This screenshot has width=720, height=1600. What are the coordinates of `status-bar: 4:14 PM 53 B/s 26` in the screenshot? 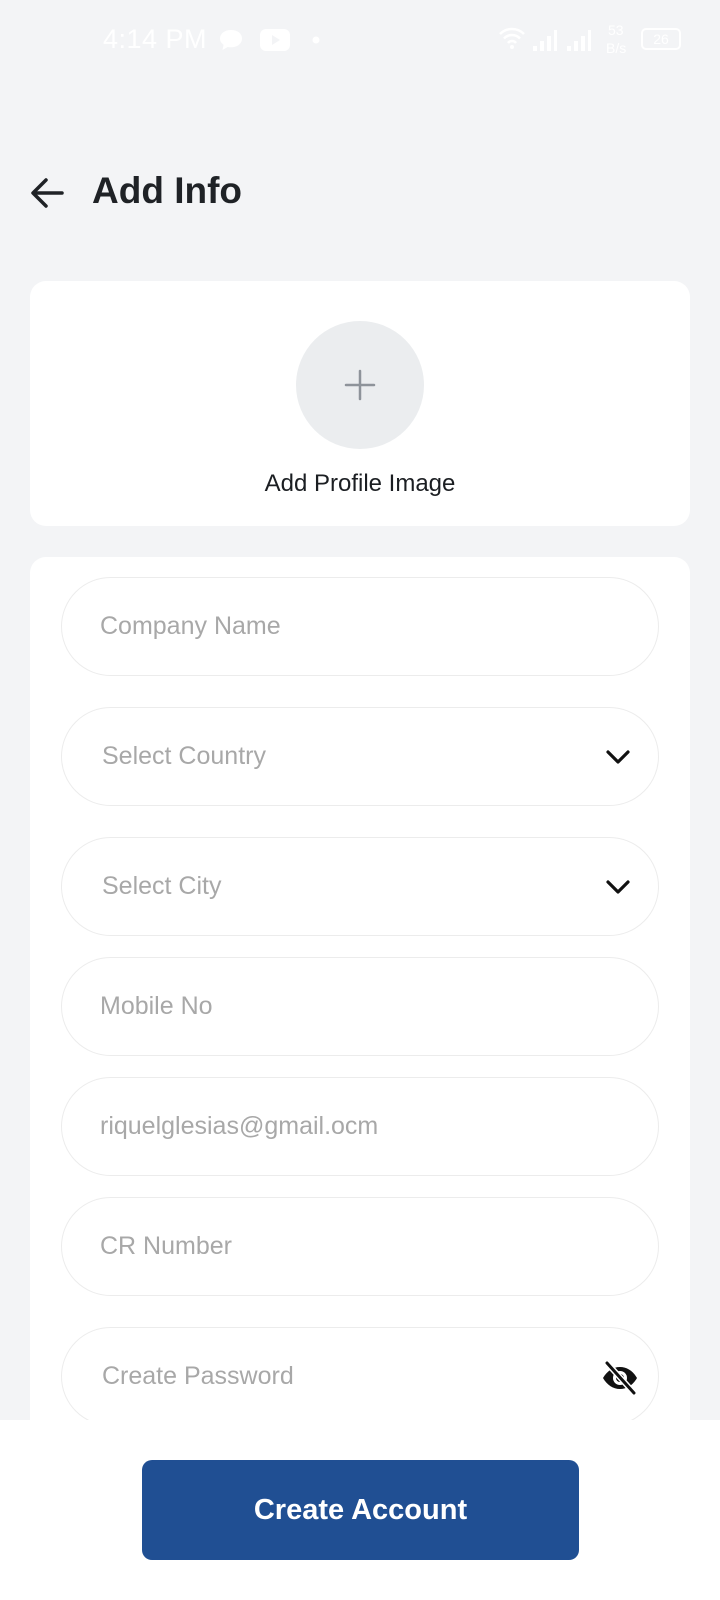 It's located at (360, 41).